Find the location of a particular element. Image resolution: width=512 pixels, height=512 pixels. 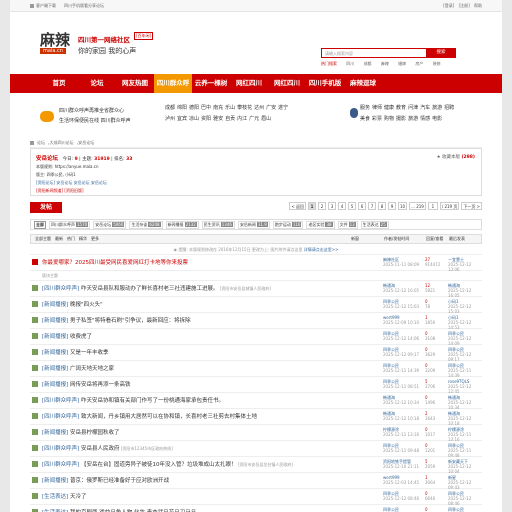

new-window-toggle: 新窗 is located at coordinates (355, 239).